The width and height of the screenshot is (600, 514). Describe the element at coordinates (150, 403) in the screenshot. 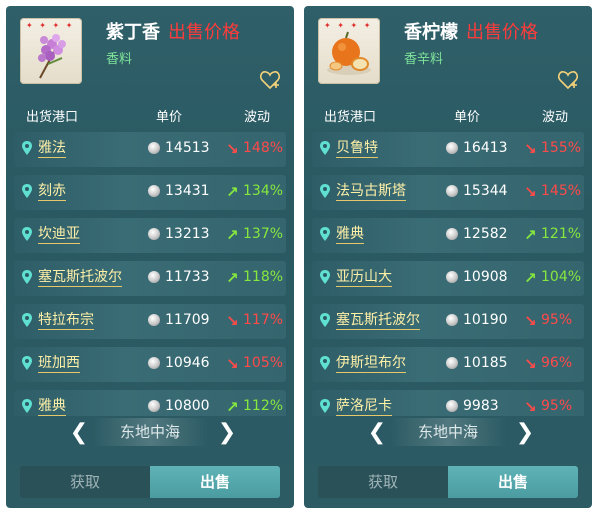

I see `port-row: 雅典 10800 ↗ 112%` at that location.